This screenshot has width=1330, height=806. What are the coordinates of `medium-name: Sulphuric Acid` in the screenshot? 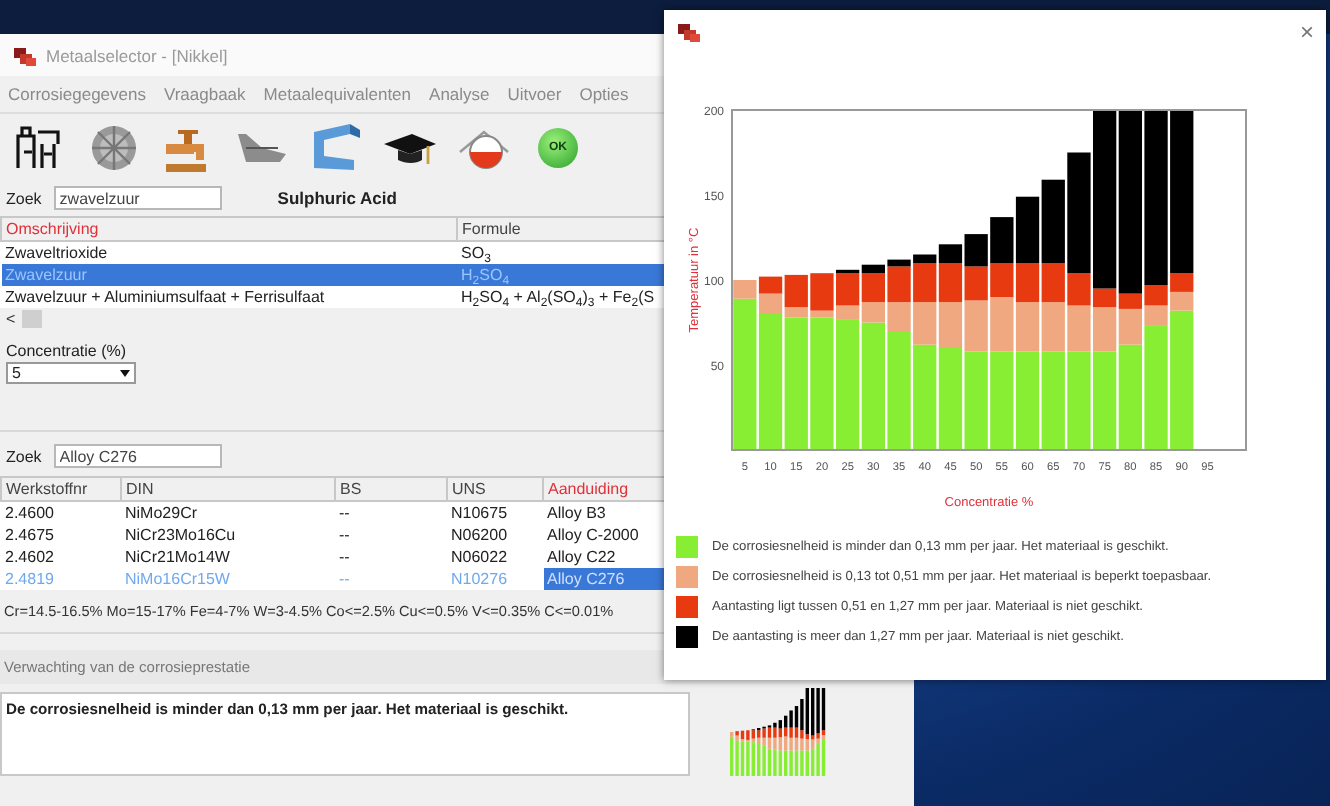 It's located at (337, 198).